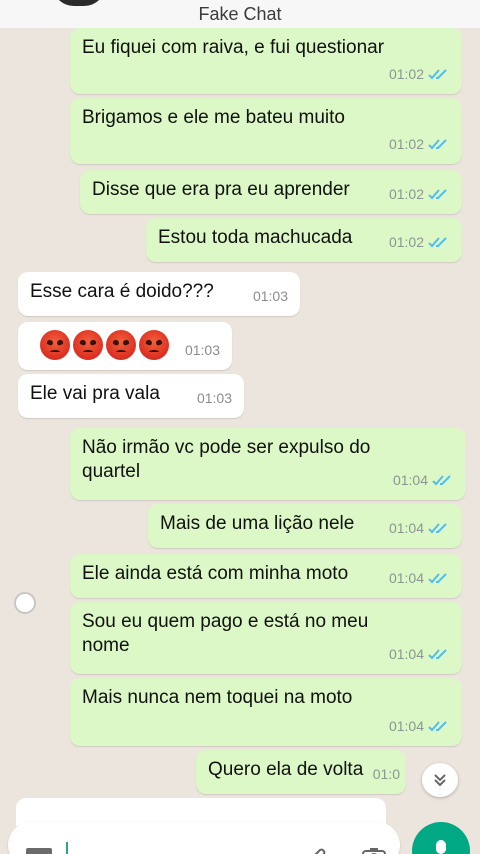 Image resolution: width=480 pixels, height=854 pixels. Describe the element at coordinates (217, 697) in the screenshot. I see `message-text: Mais nunca nem toquei na moto` at that location.